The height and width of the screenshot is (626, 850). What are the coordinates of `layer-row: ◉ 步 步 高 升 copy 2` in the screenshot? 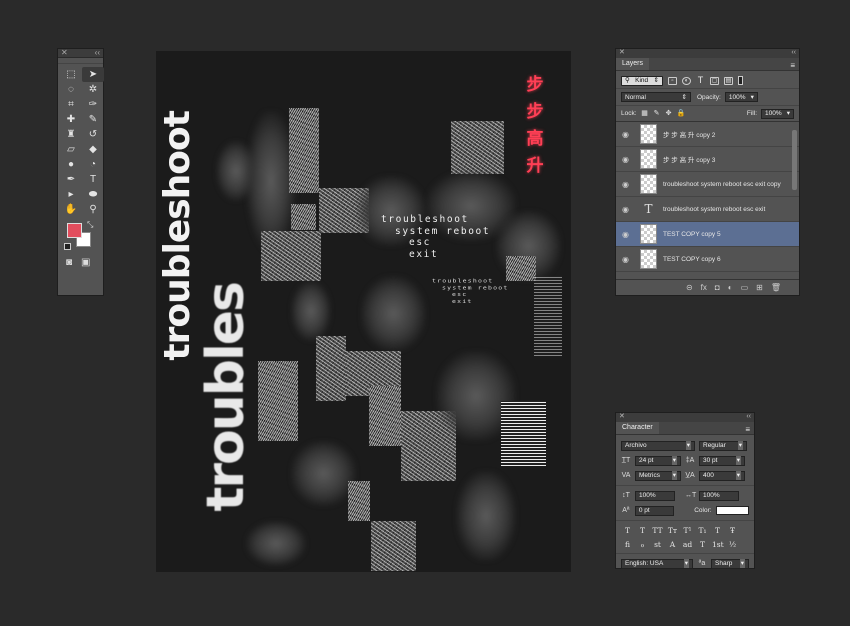 It's located at (707, 134).